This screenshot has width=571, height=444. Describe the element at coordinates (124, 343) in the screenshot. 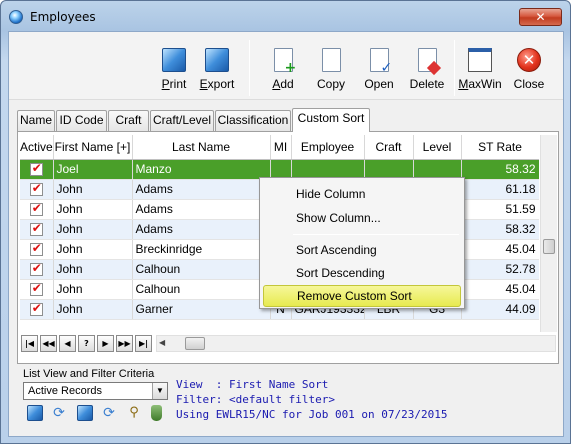

I see `next-page-button: ▶▶` at that location.